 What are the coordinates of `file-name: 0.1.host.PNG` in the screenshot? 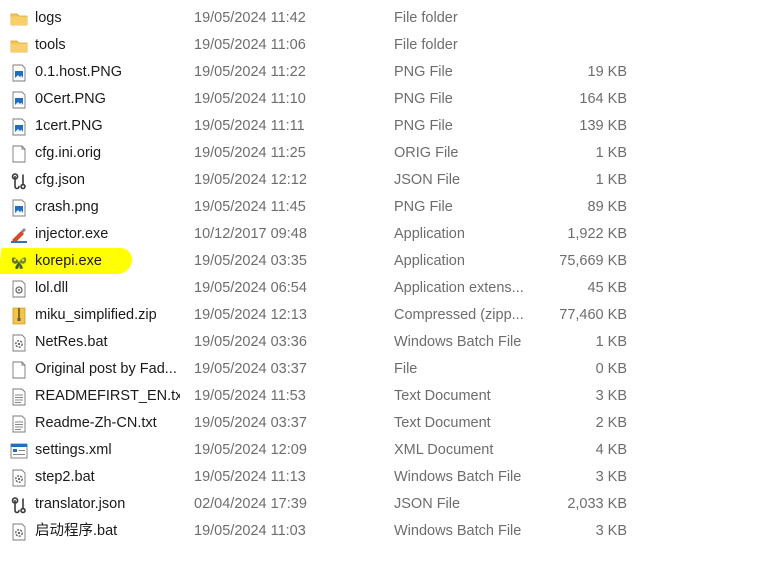 It's located at (79, 72).